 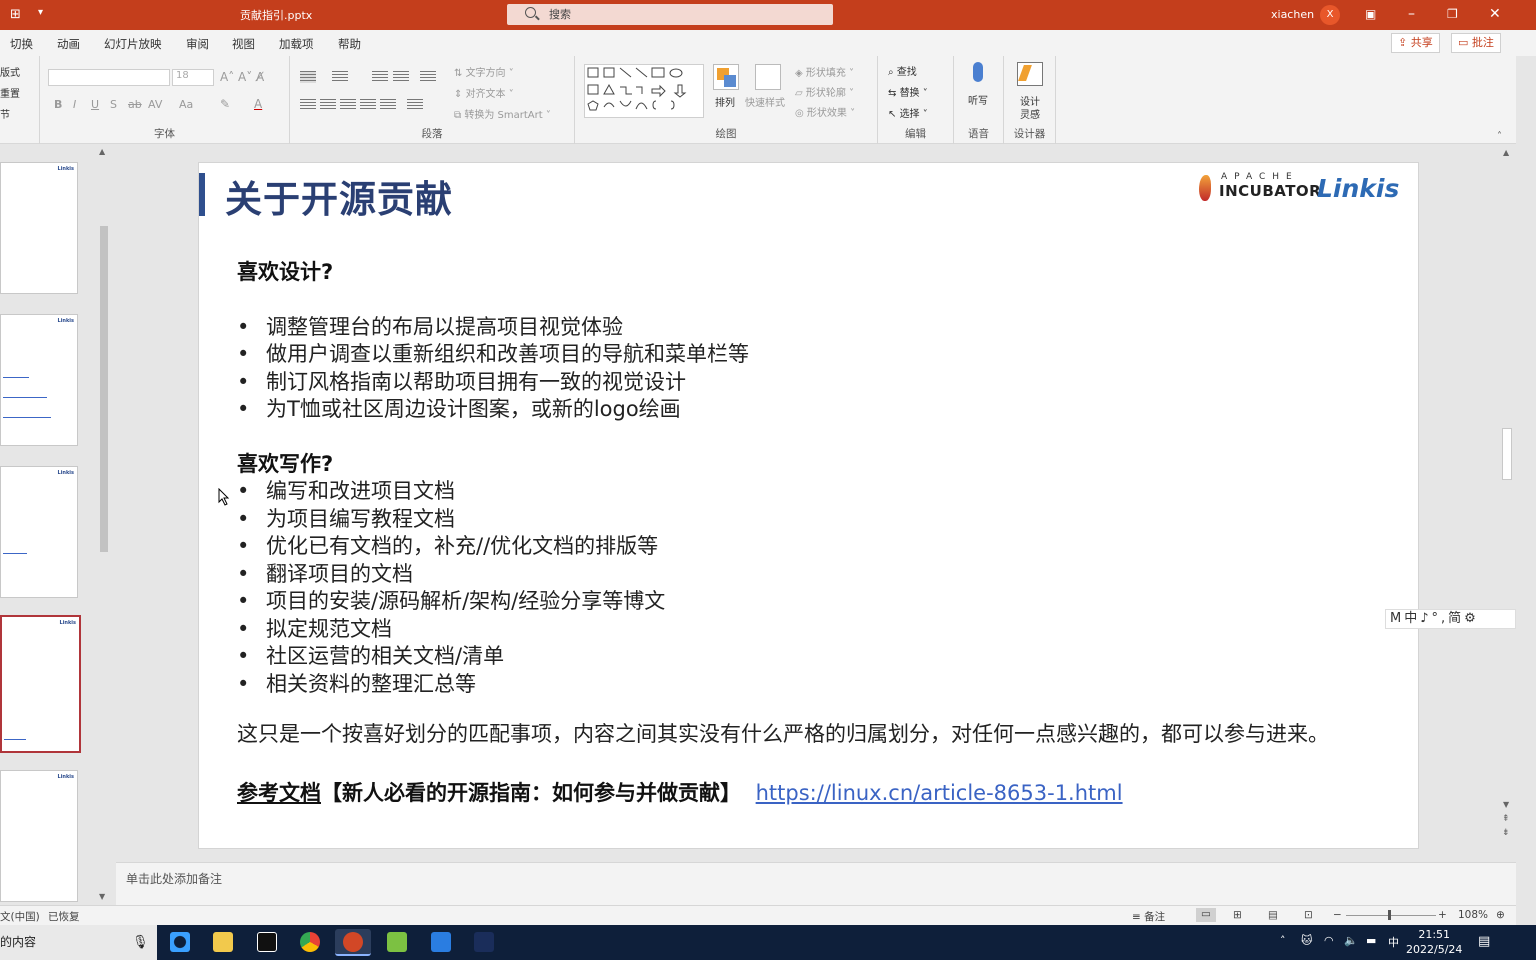 What do you see at coordinates (428, 77) in the screenshot?
I see `line-spacing-icon` at bounding box center [428, 77].